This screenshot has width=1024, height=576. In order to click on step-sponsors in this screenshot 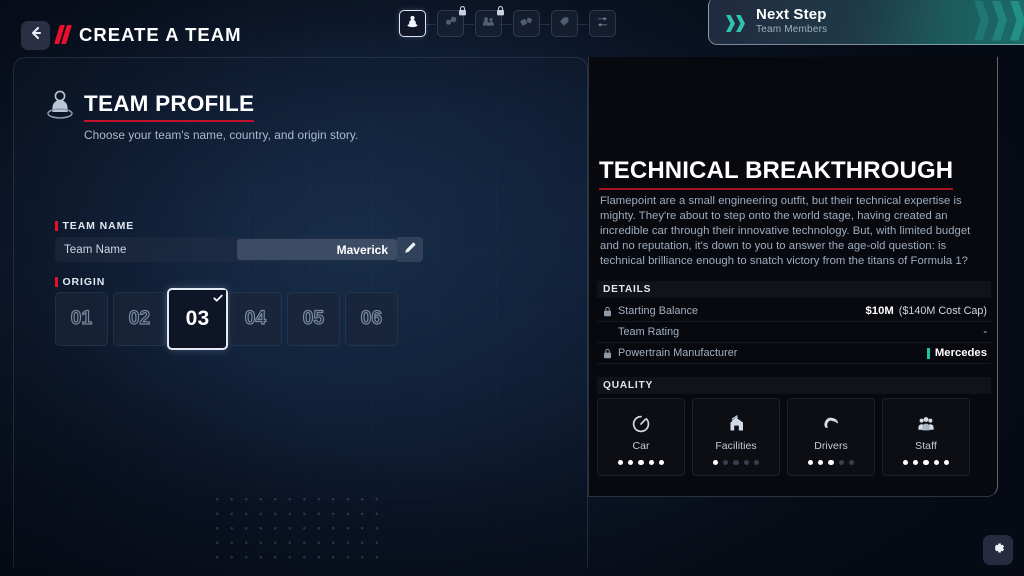, I will do `click(531, 23)`.